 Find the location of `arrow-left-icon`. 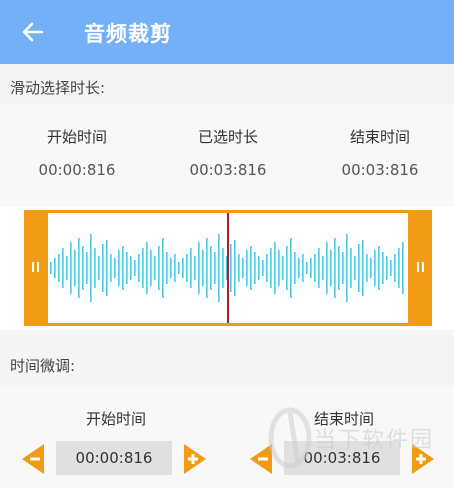

arrow-left-icon is located at coordinates (33, 32).